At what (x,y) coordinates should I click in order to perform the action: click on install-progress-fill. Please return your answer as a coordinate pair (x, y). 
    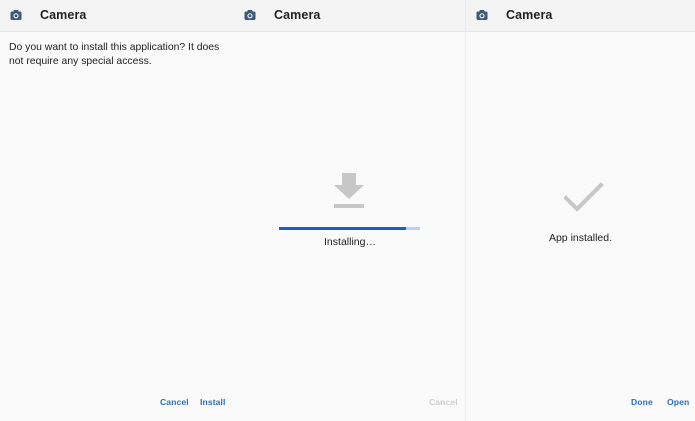
    Looking at the image, I should click on (342, 228).